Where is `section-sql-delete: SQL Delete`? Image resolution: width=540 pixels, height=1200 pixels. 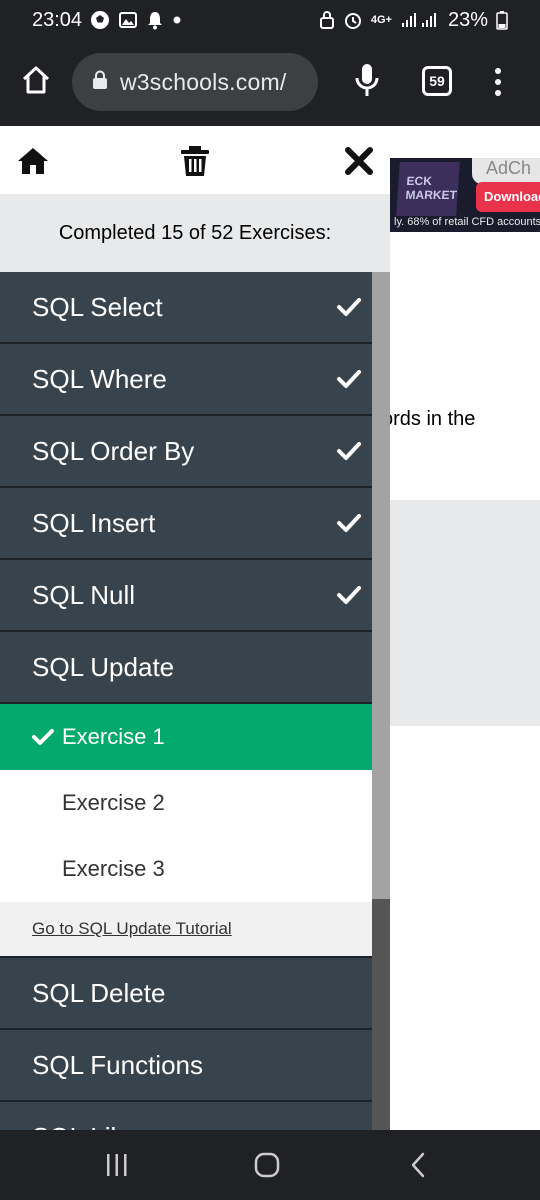 section-sql-delete: SQL Delete is located at coordinates (186, 994).